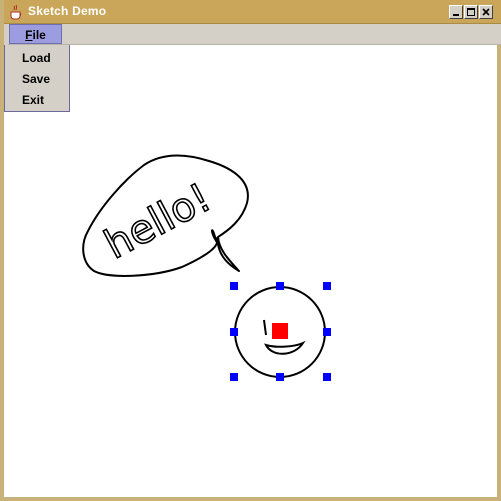 Image resolution: width=501 pixels, height=501 pixels. Describe the element at coordinates (456, 15) in the screenshot. I see `minimize-icon` at that location.